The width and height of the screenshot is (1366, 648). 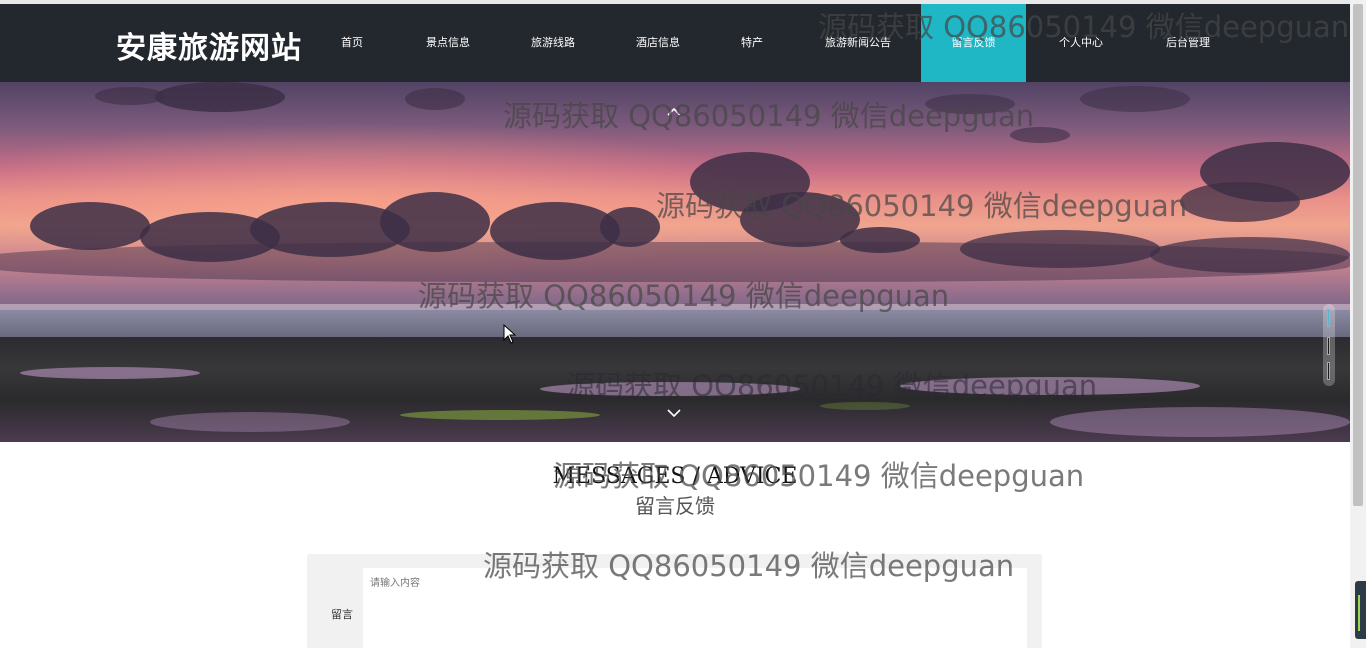 I want to click on chevron-up-icon, so click(x=674, y=111).